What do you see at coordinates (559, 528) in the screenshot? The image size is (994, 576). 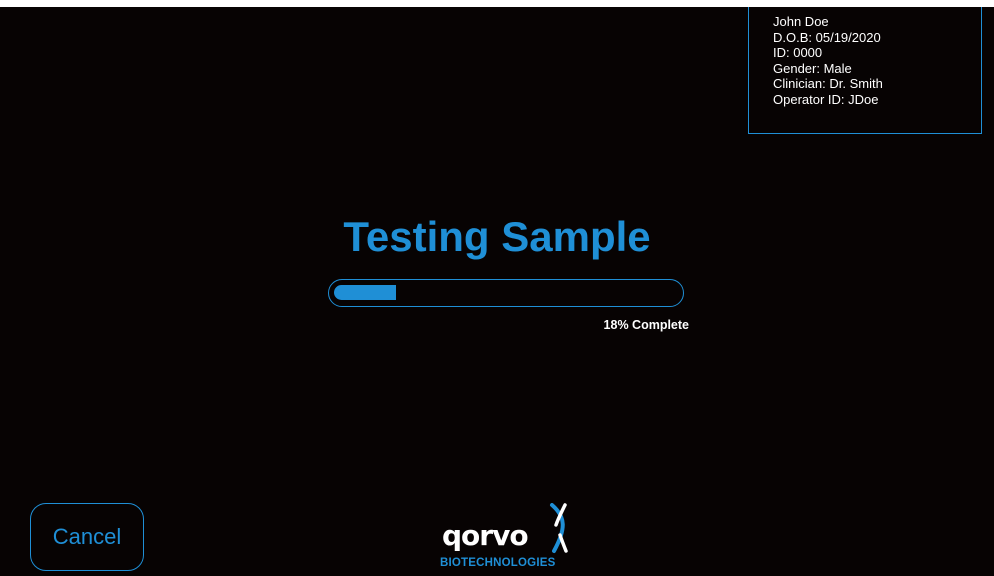 I see `dna-helix-icon` at bounding box center [559, 528].